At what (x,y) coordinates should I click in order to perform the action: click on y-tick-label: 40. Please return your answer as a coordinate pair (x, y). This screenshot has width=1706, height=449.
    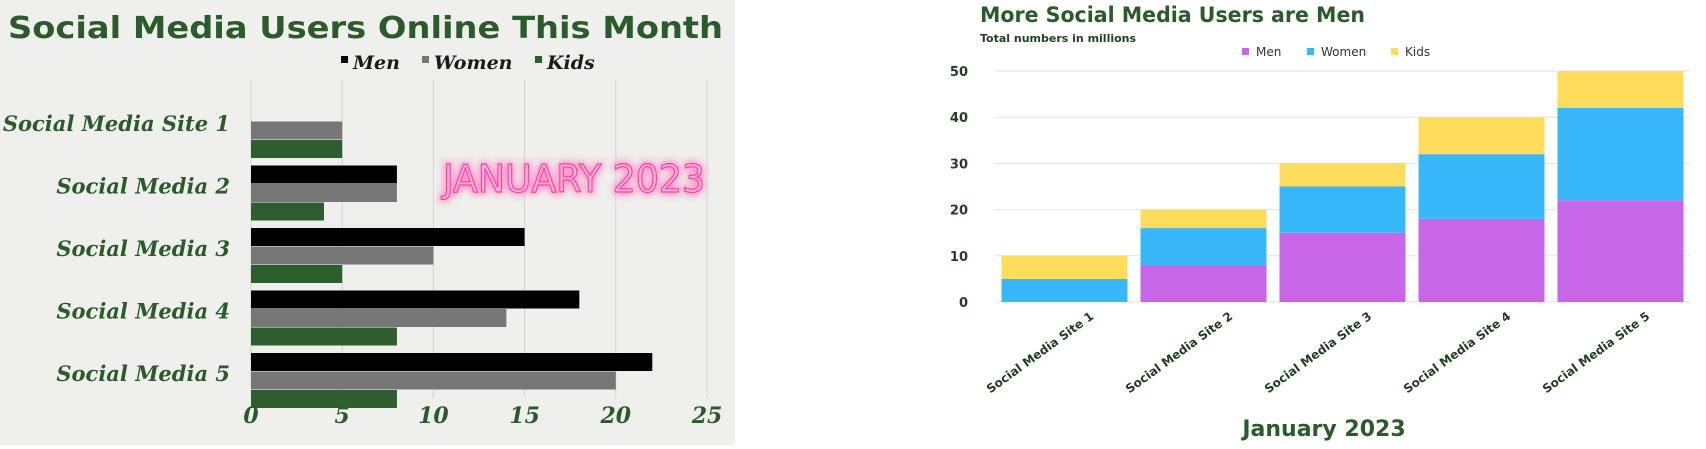
    Looking at the image, I should click on (959, 118).